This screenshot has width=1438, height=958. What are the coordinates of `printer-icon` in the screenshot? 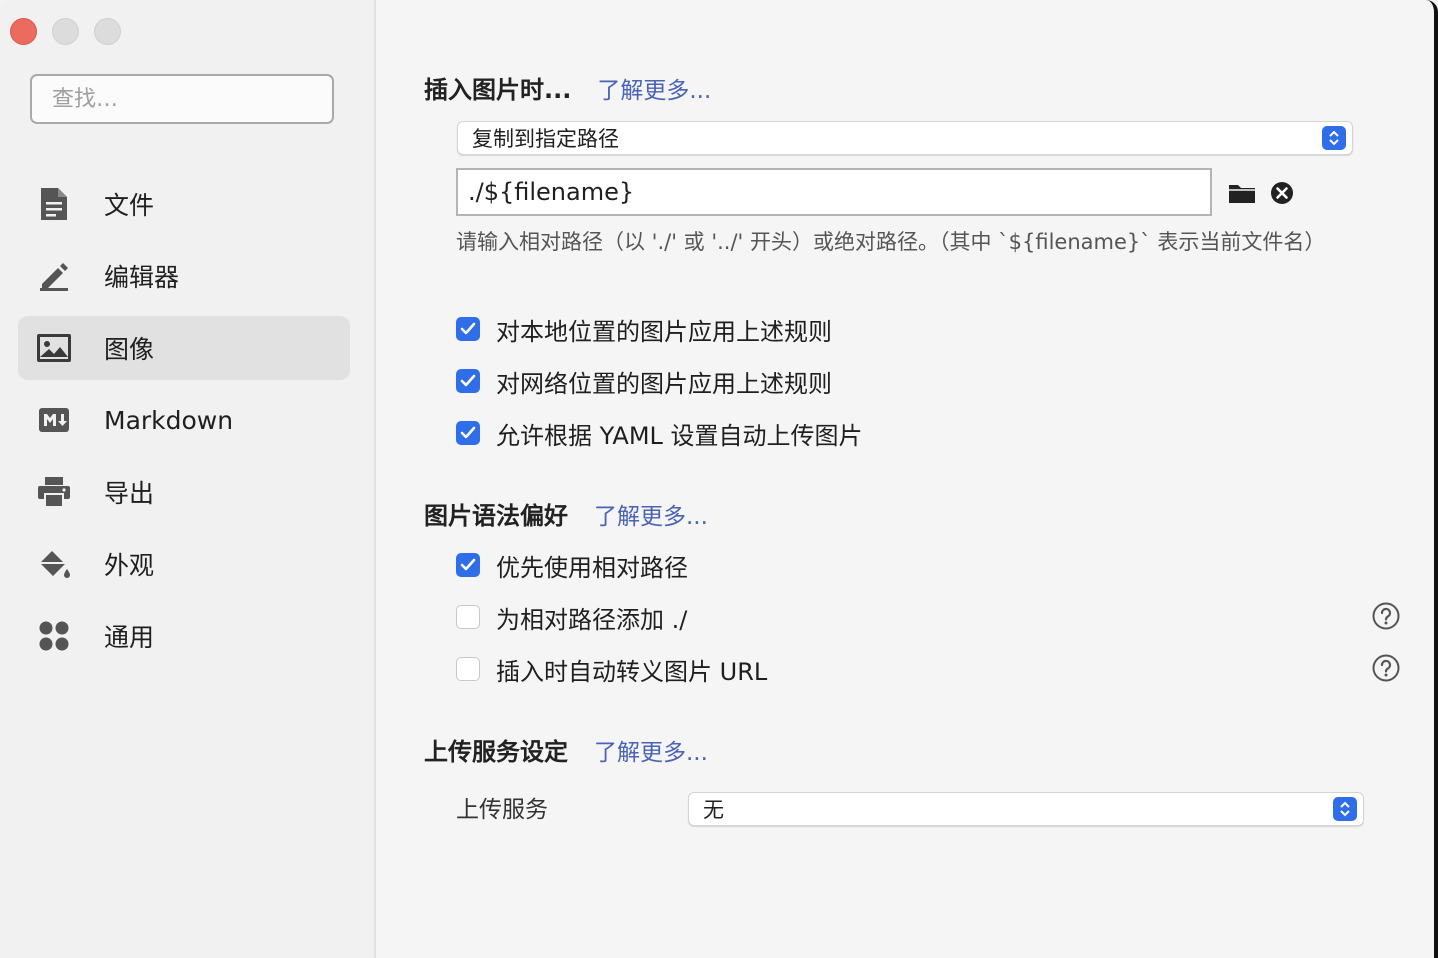 It's located at (54, 492).